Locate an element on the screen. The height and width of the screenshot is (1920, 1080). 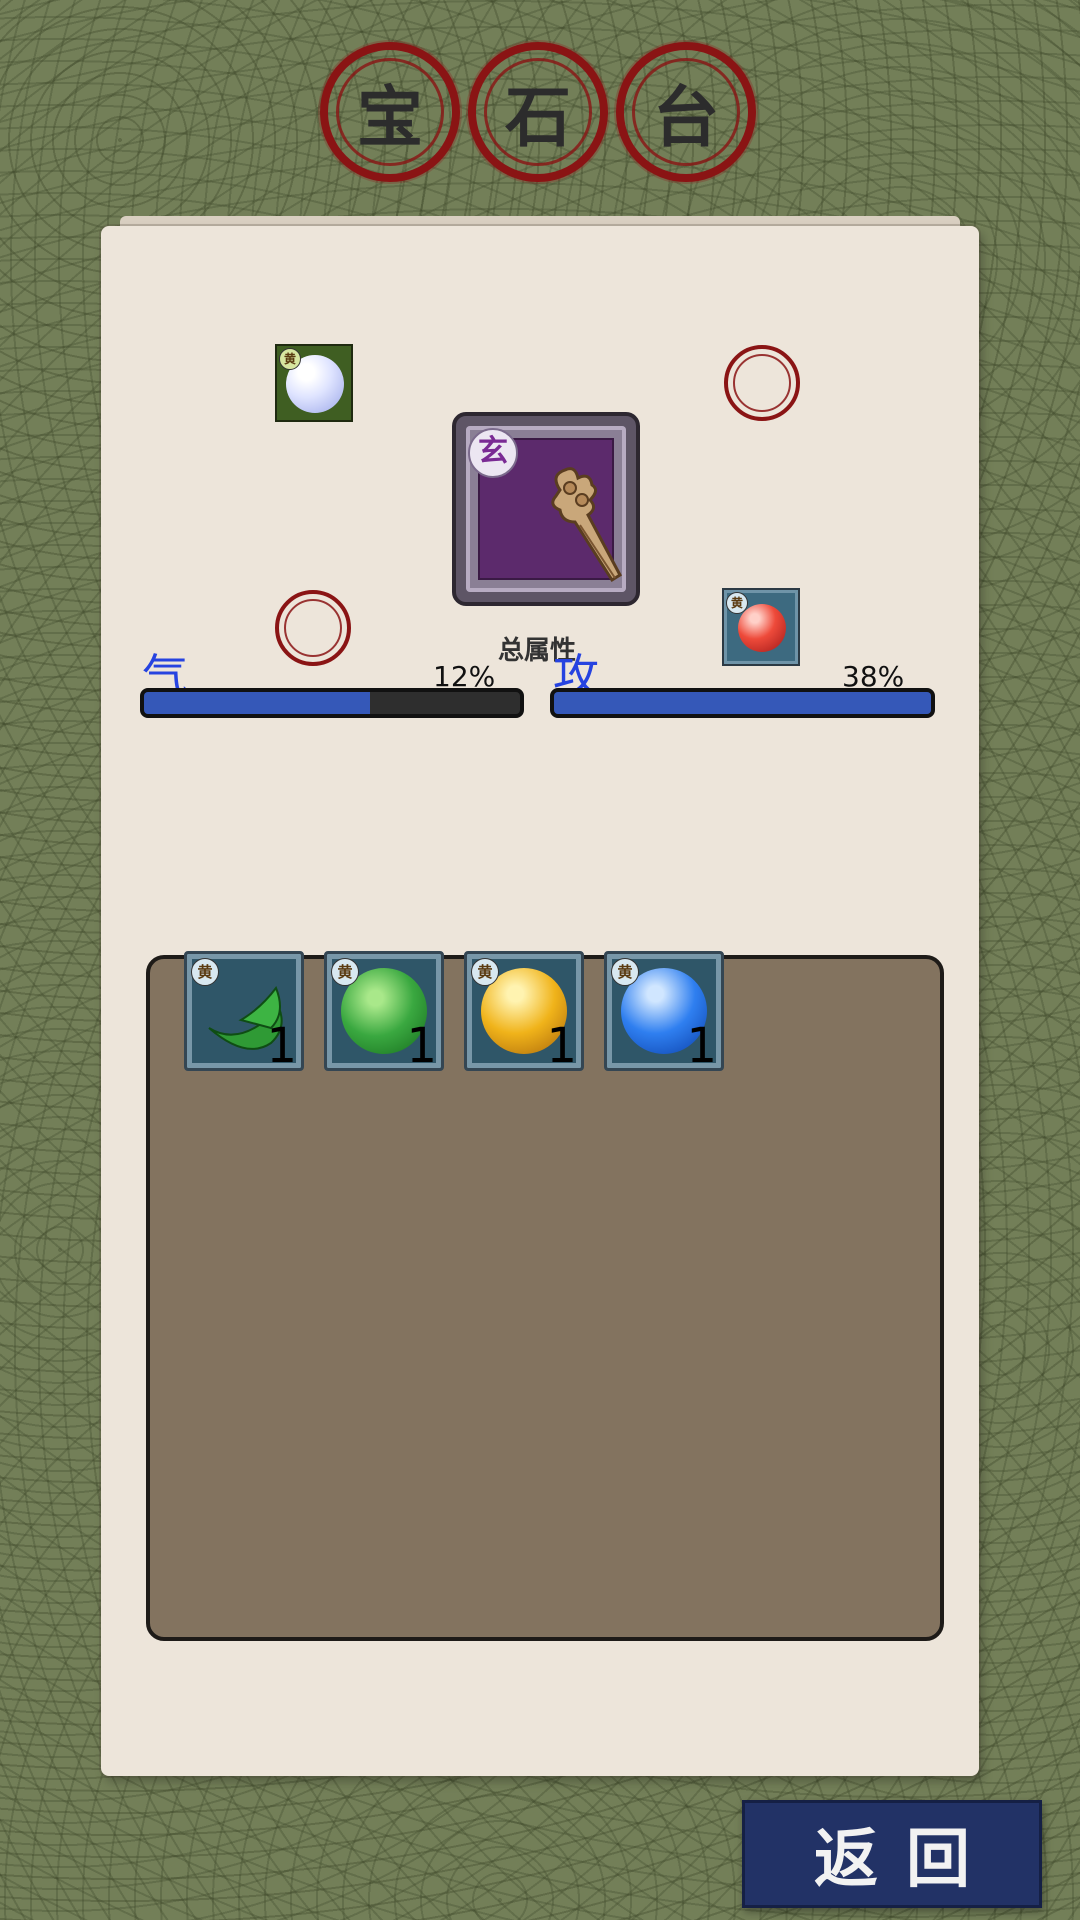
stat-bar-qi is located at coordinates (332, 703).